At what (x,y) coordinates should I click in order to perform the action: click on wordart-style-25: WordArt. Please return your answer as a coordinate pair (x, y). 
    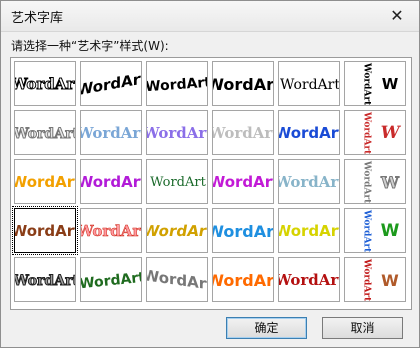
    Looking at the image, I should click on (45, 279).